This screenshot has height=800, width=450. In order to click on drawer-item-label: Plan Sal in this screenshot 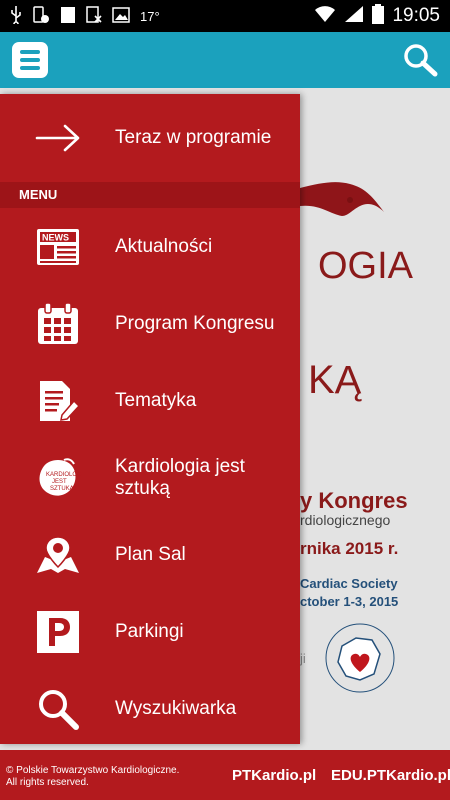, I will do `click(150, 554)`.